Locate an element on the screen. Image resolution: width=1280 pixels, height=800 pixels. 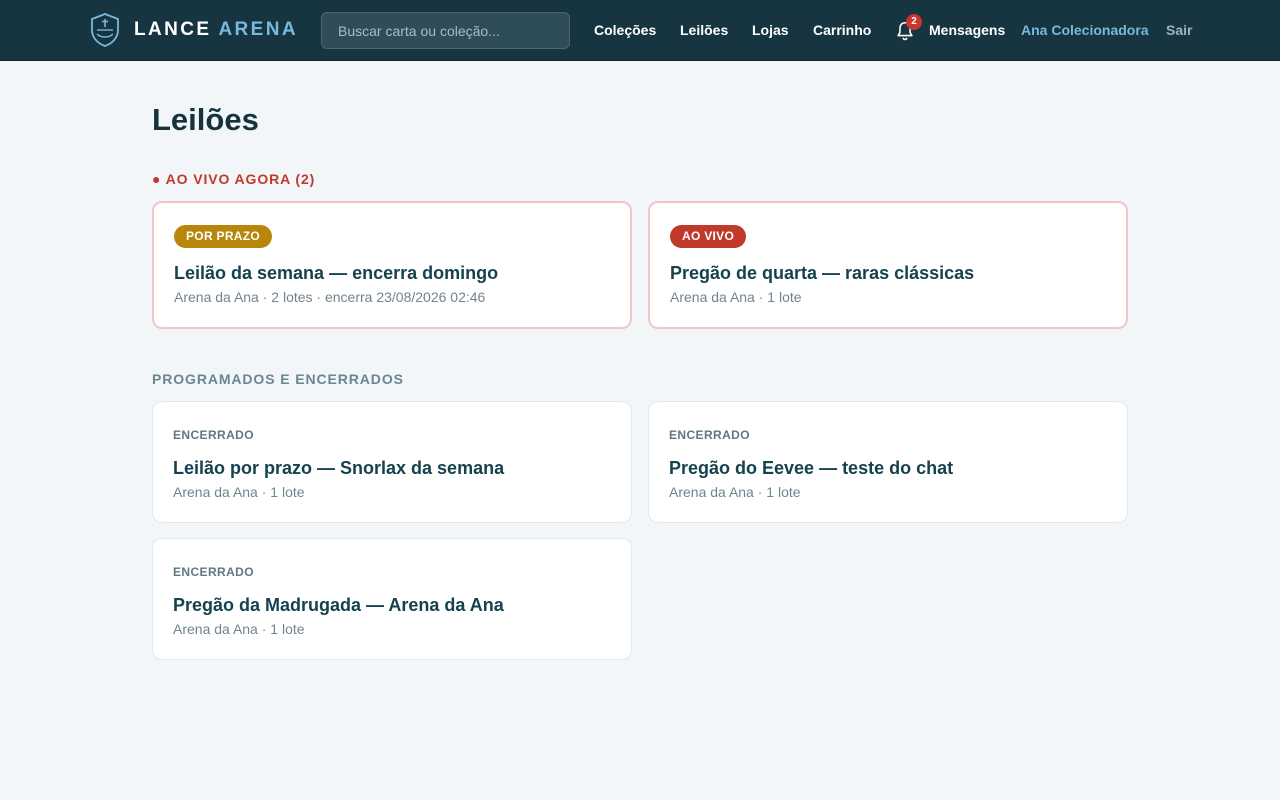
auction-title: Leilão da semana — encerra domingo is located at coordinates (336, 273).